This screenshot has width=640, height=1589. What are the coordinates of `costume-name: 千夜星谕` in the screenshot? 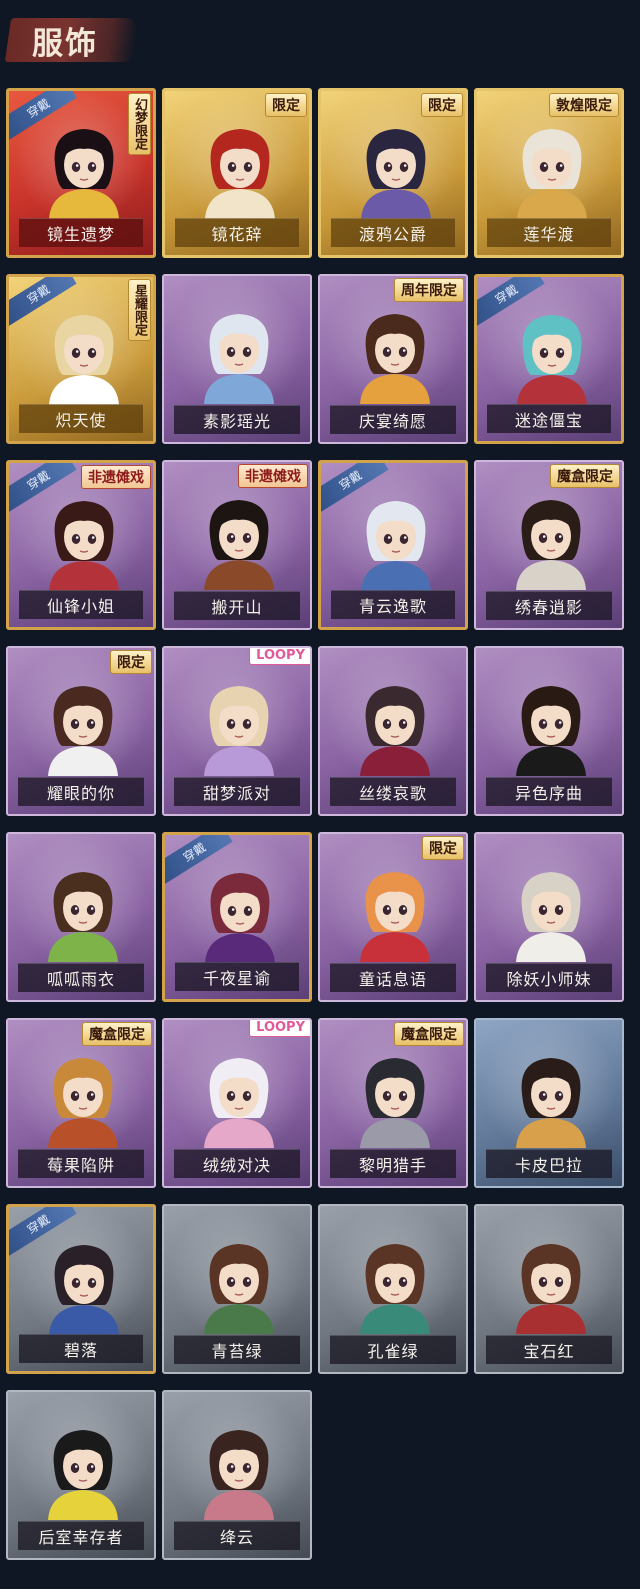 It's located at (236, 978).